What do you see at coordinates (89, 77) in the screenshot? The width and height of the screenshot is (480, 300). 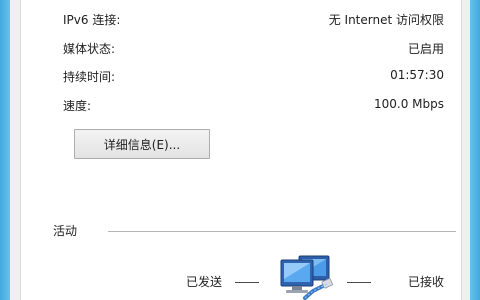 I see `duration-label: 持续时间:` at bounding box center [89, 77].